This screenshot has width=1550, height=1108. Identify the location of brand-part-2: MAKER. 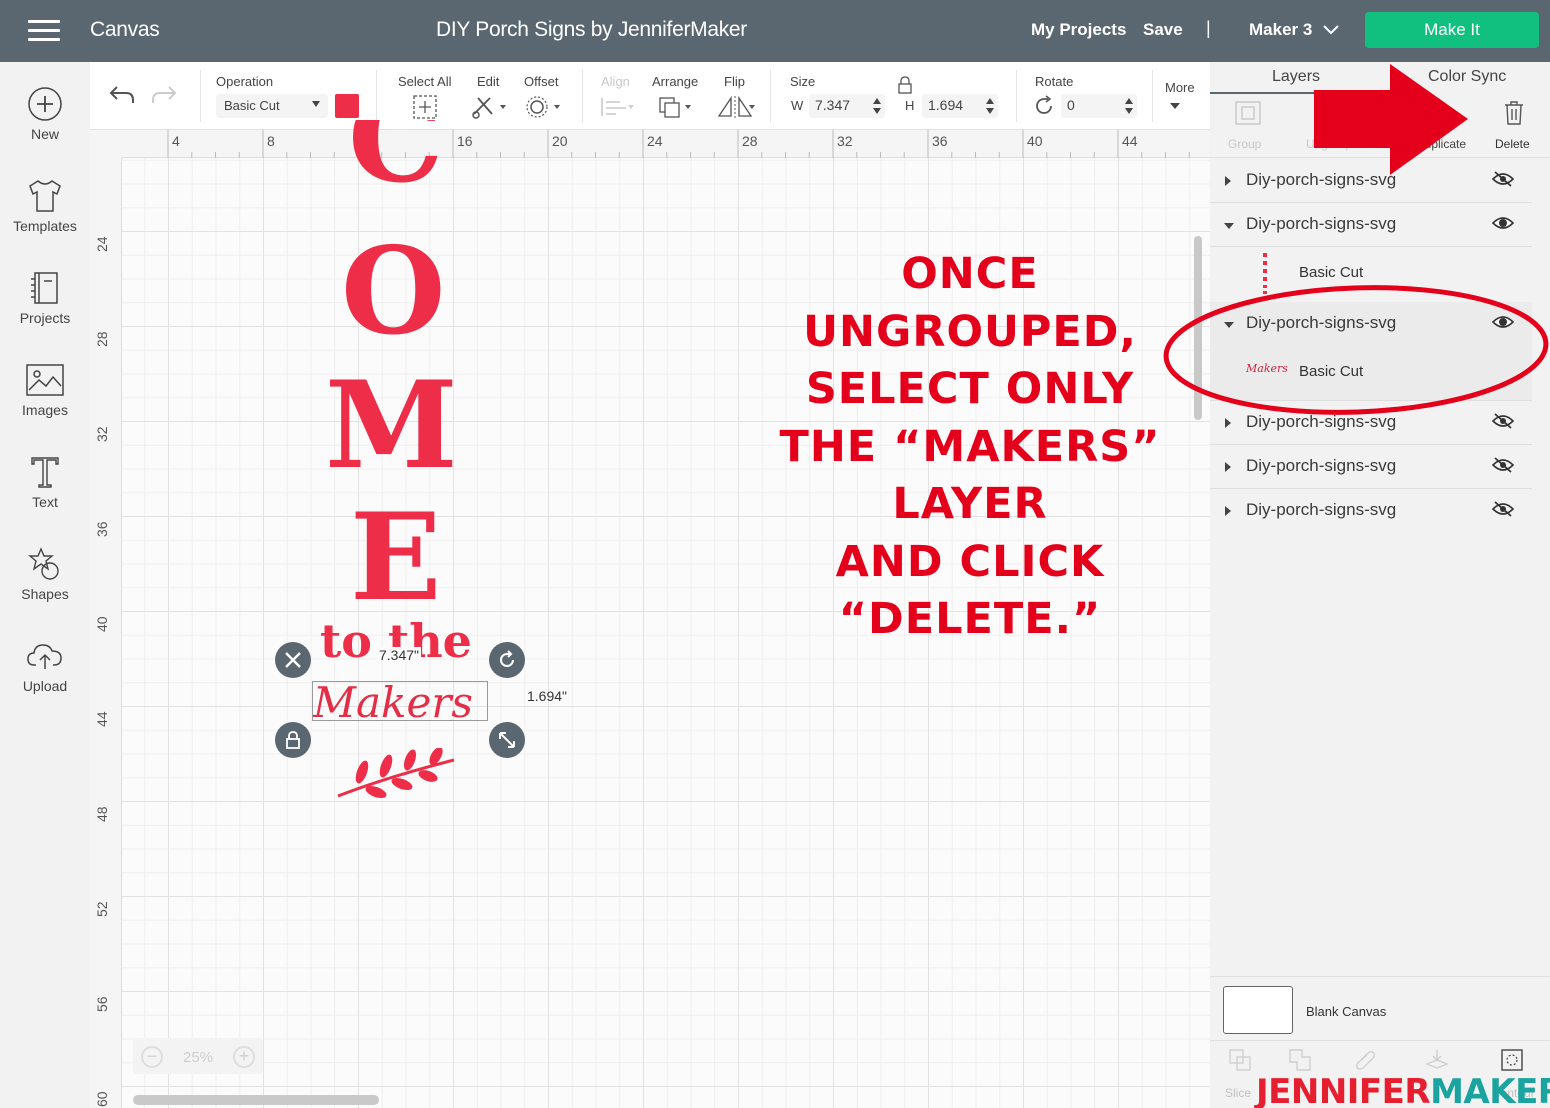
(1490, 1090).